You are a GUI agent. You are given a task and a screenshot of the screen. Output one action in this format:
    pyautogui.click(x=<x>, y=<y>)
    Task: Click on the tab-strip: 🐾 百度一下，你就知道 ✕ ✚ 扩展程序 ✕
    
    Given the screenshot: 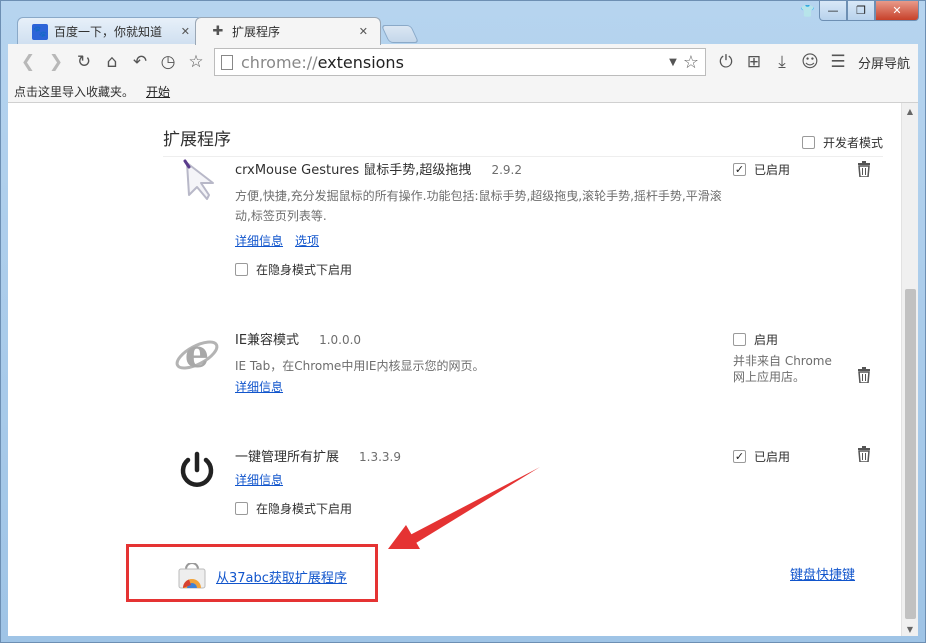 What is the action you would take?
    pyautogui.click(x=218, y=30)
    